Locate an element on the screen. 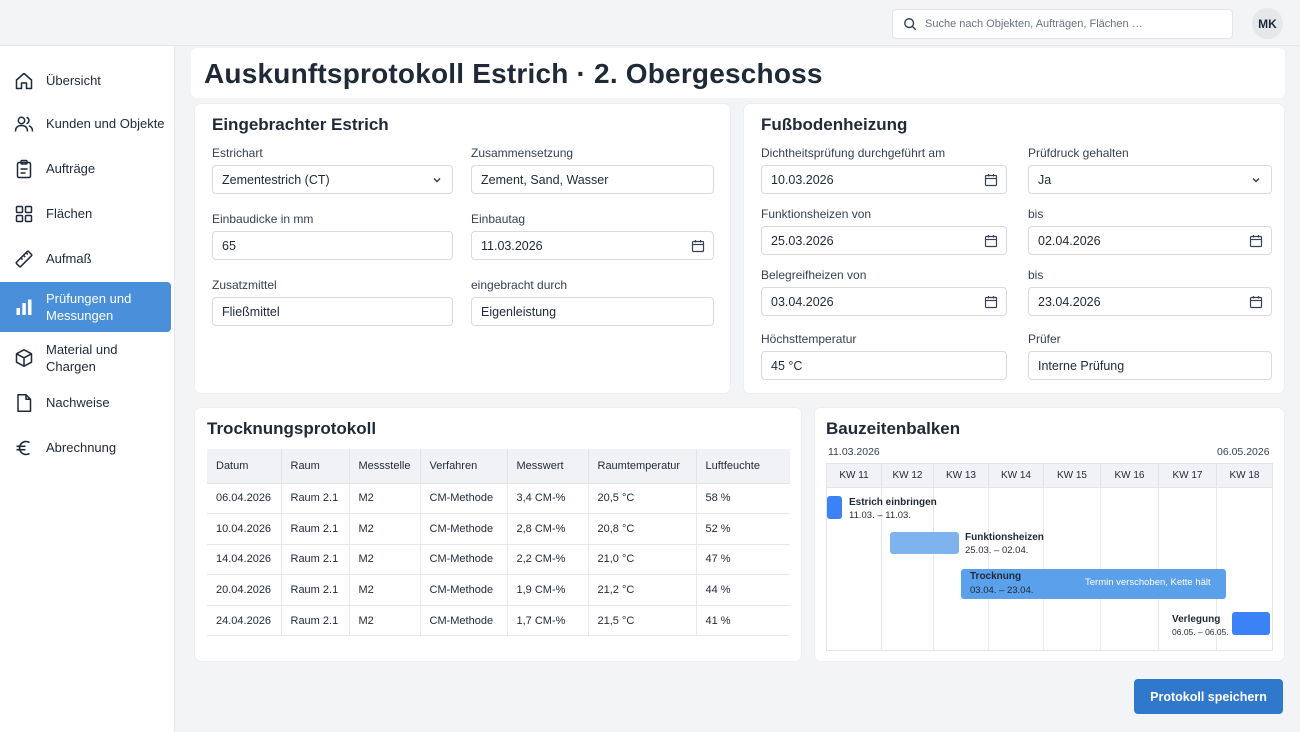 The width and height of the screenshot is (1300, 732). sidebar-item-label: Prüfungen und Messungen is located at coordinates (89, 307).